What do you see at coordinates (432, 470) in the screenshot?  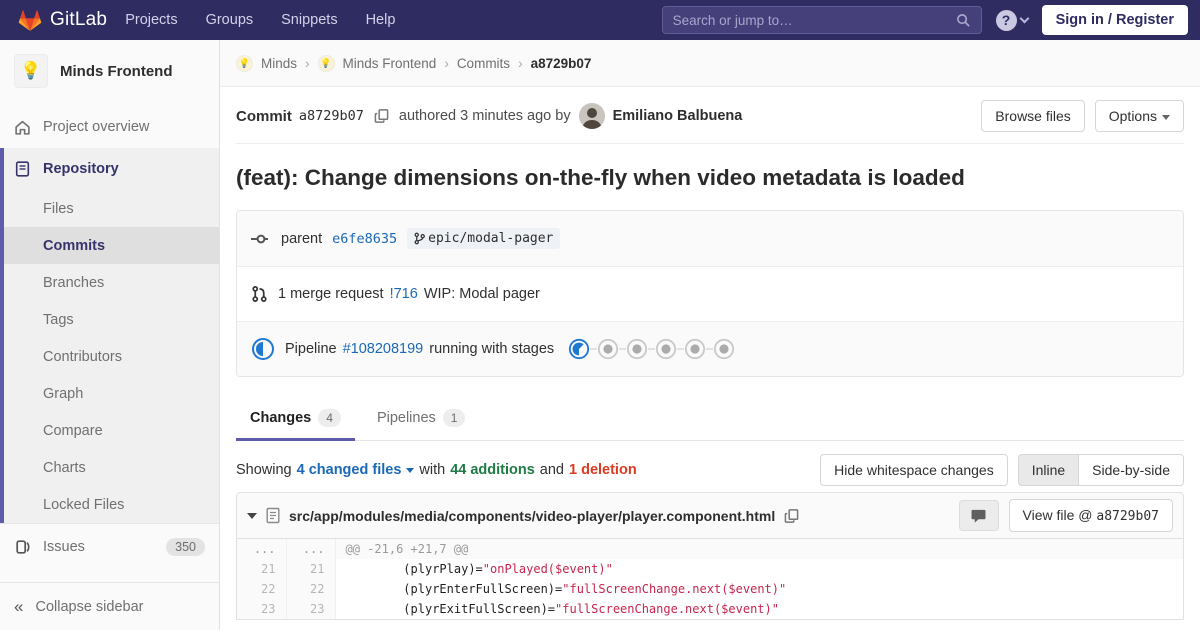 I see `with-label: with` at bounding box center [432, 470].